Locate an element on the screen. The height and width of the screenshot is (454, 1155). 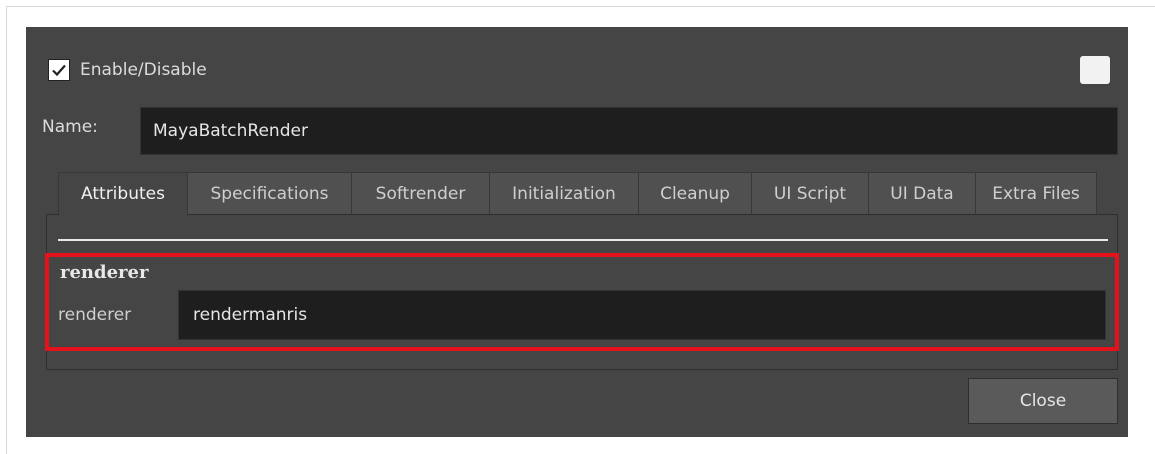
enable-label: Enable/Disable is located at coordinates (143, 70).